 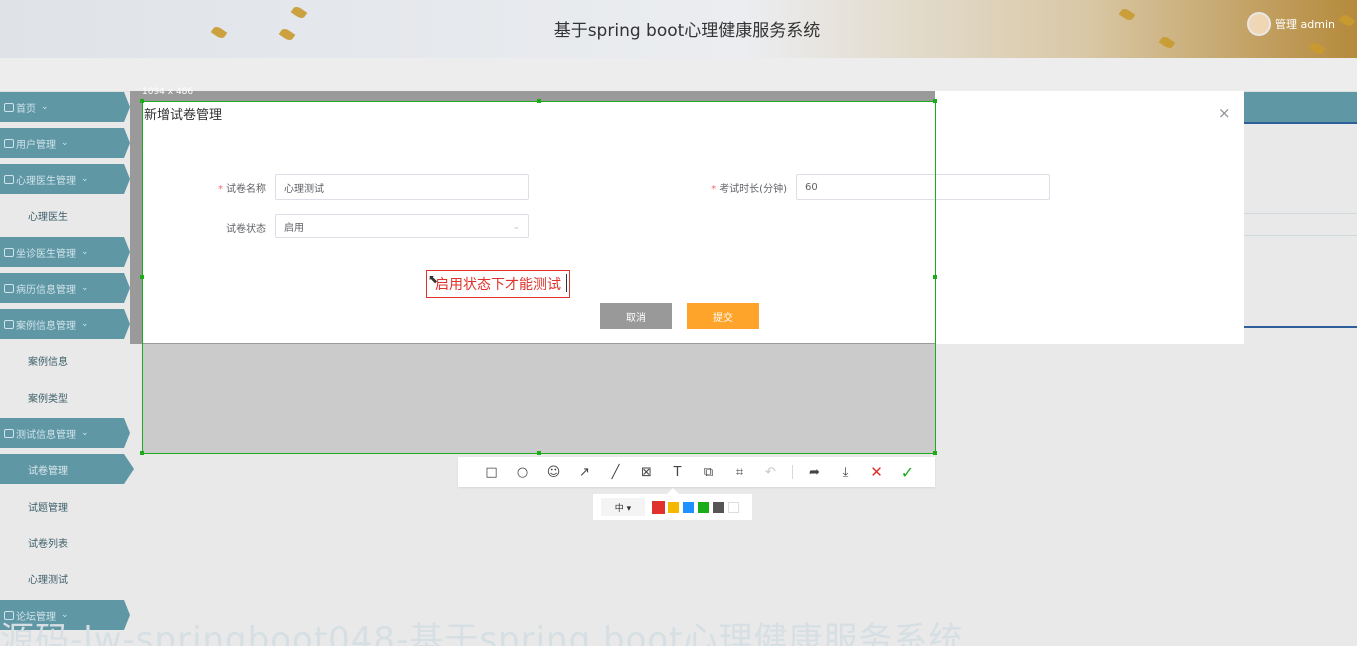 I want to click on top-subbar, so click(x=678, y=75).